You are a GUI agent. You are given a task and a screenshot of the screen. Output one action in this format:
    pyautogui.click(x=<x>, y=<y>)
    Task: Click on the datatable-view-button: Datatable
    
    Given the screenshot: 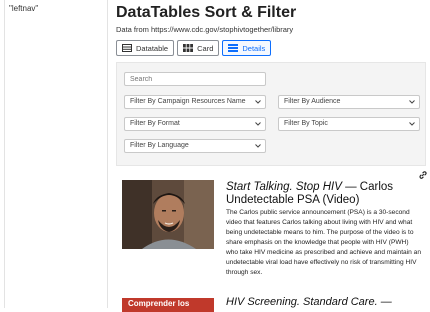 What is the action you would take?
    pyautogui.click(x=145, y=48)
    